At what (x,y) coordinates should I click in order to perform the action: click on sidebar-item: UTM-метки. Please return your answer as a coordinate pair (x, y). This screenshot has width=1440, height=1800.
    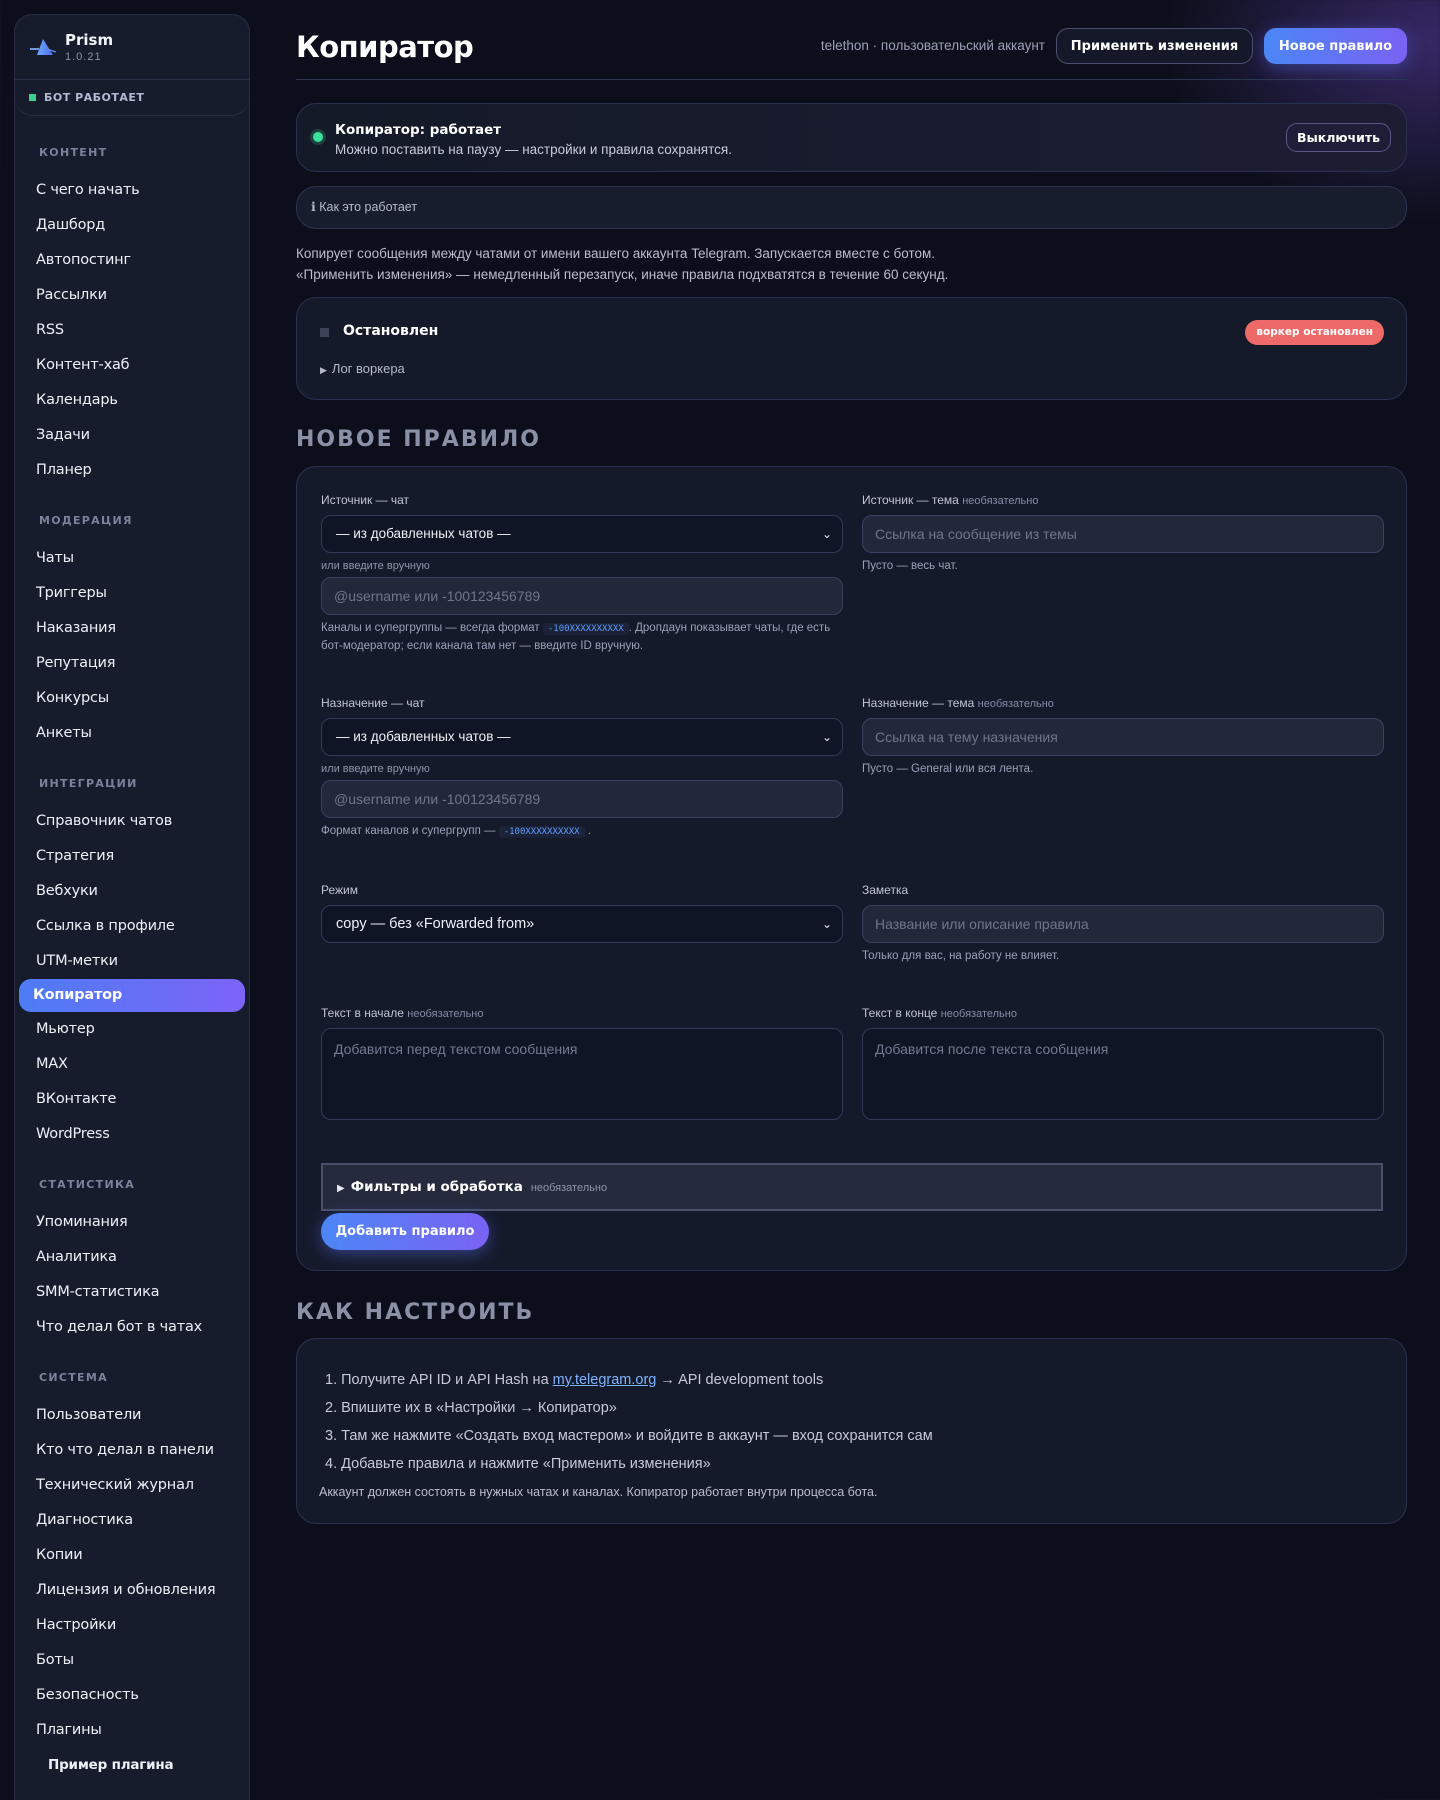
    Looking at the image, I should click on (132, 961).